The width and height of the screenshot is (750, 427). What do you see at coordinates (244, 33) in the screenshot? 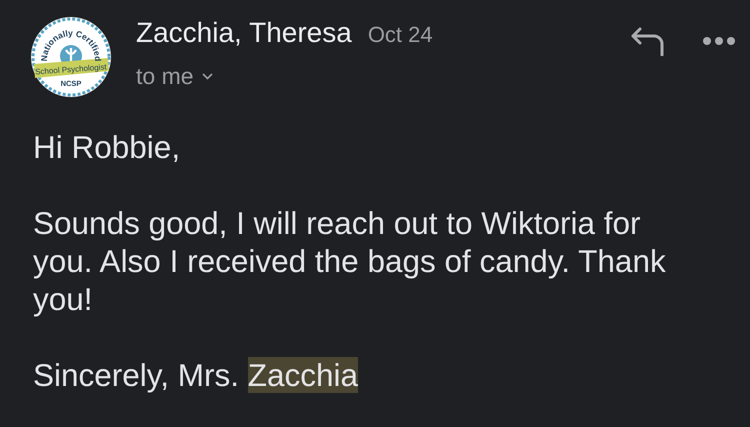
I see `sender-name: Zacchia, Theresa` at bounding box center [244, 33].